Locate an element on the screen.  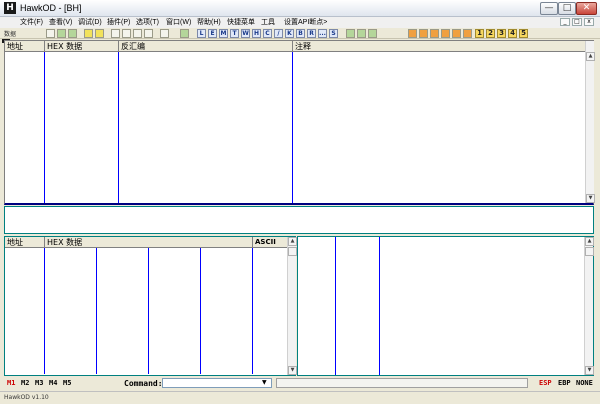
pause-icon is located at coordinates (99, 33).